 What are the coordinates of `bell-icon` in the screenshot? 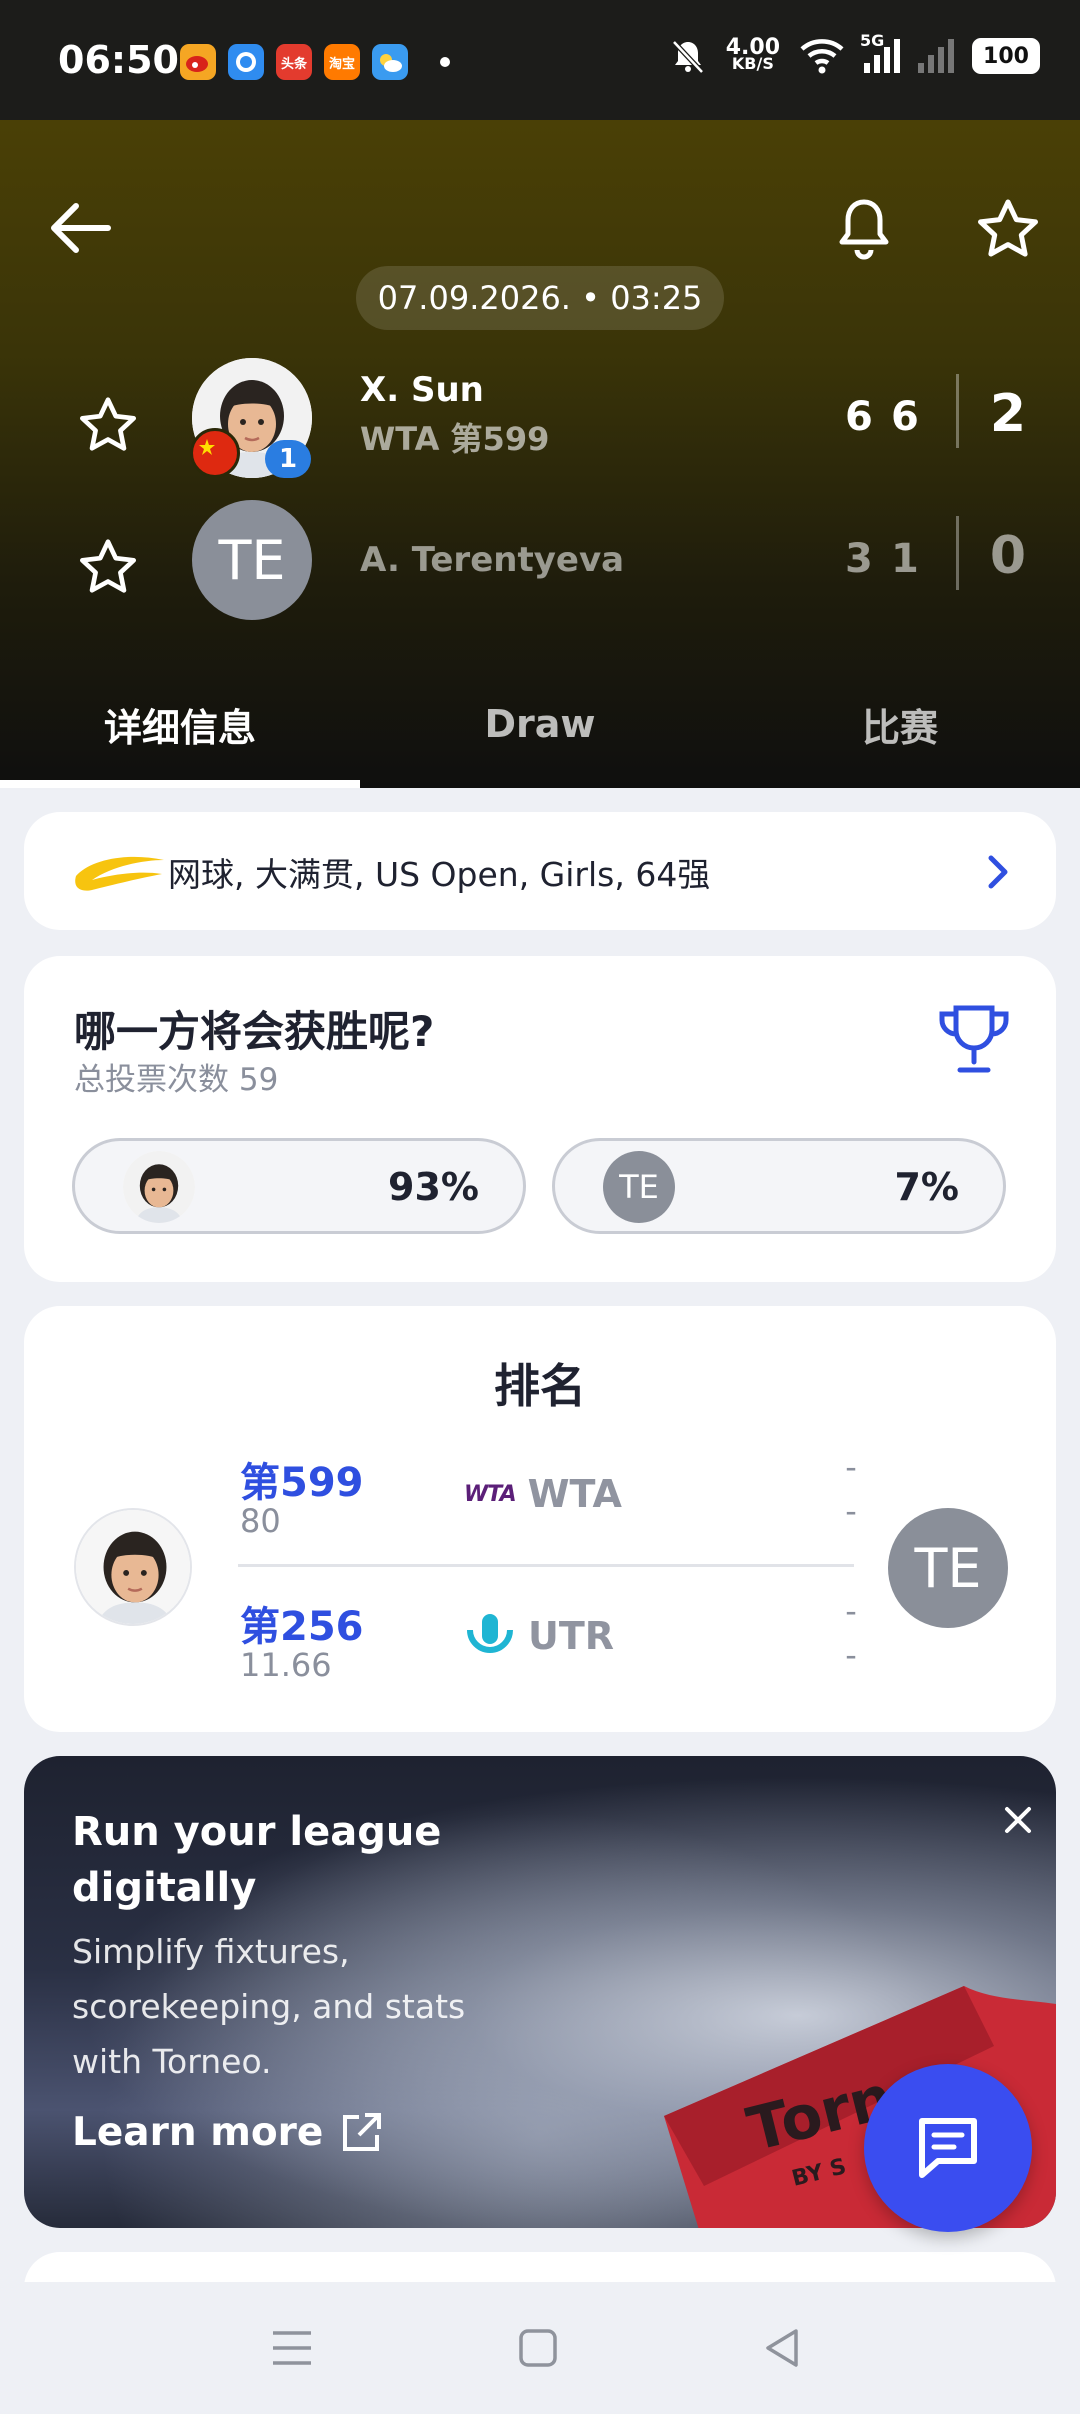 It's located at (864, 229).